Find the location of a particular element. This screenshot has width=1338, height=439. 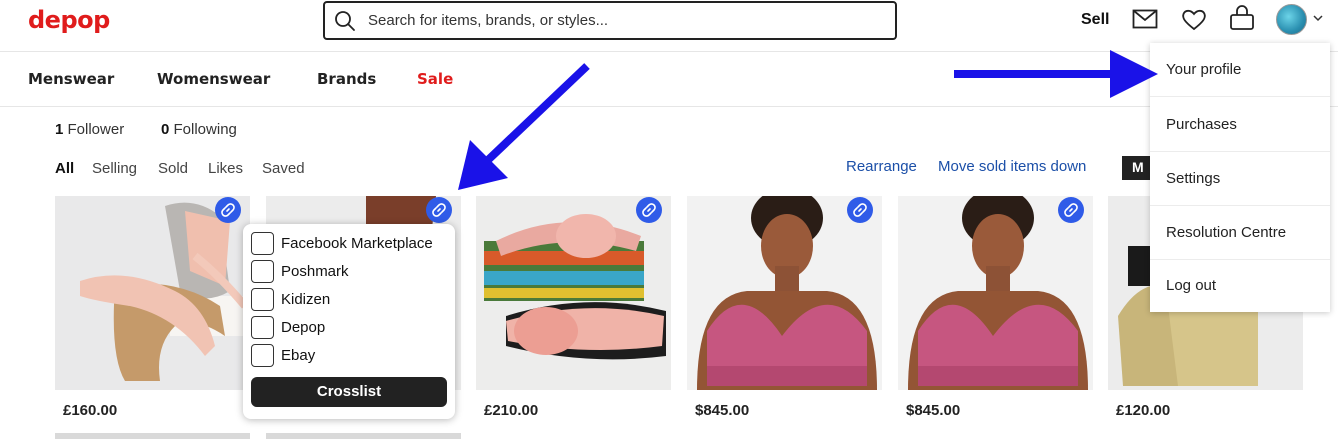

search-bar is located at coordinates (610, 20).